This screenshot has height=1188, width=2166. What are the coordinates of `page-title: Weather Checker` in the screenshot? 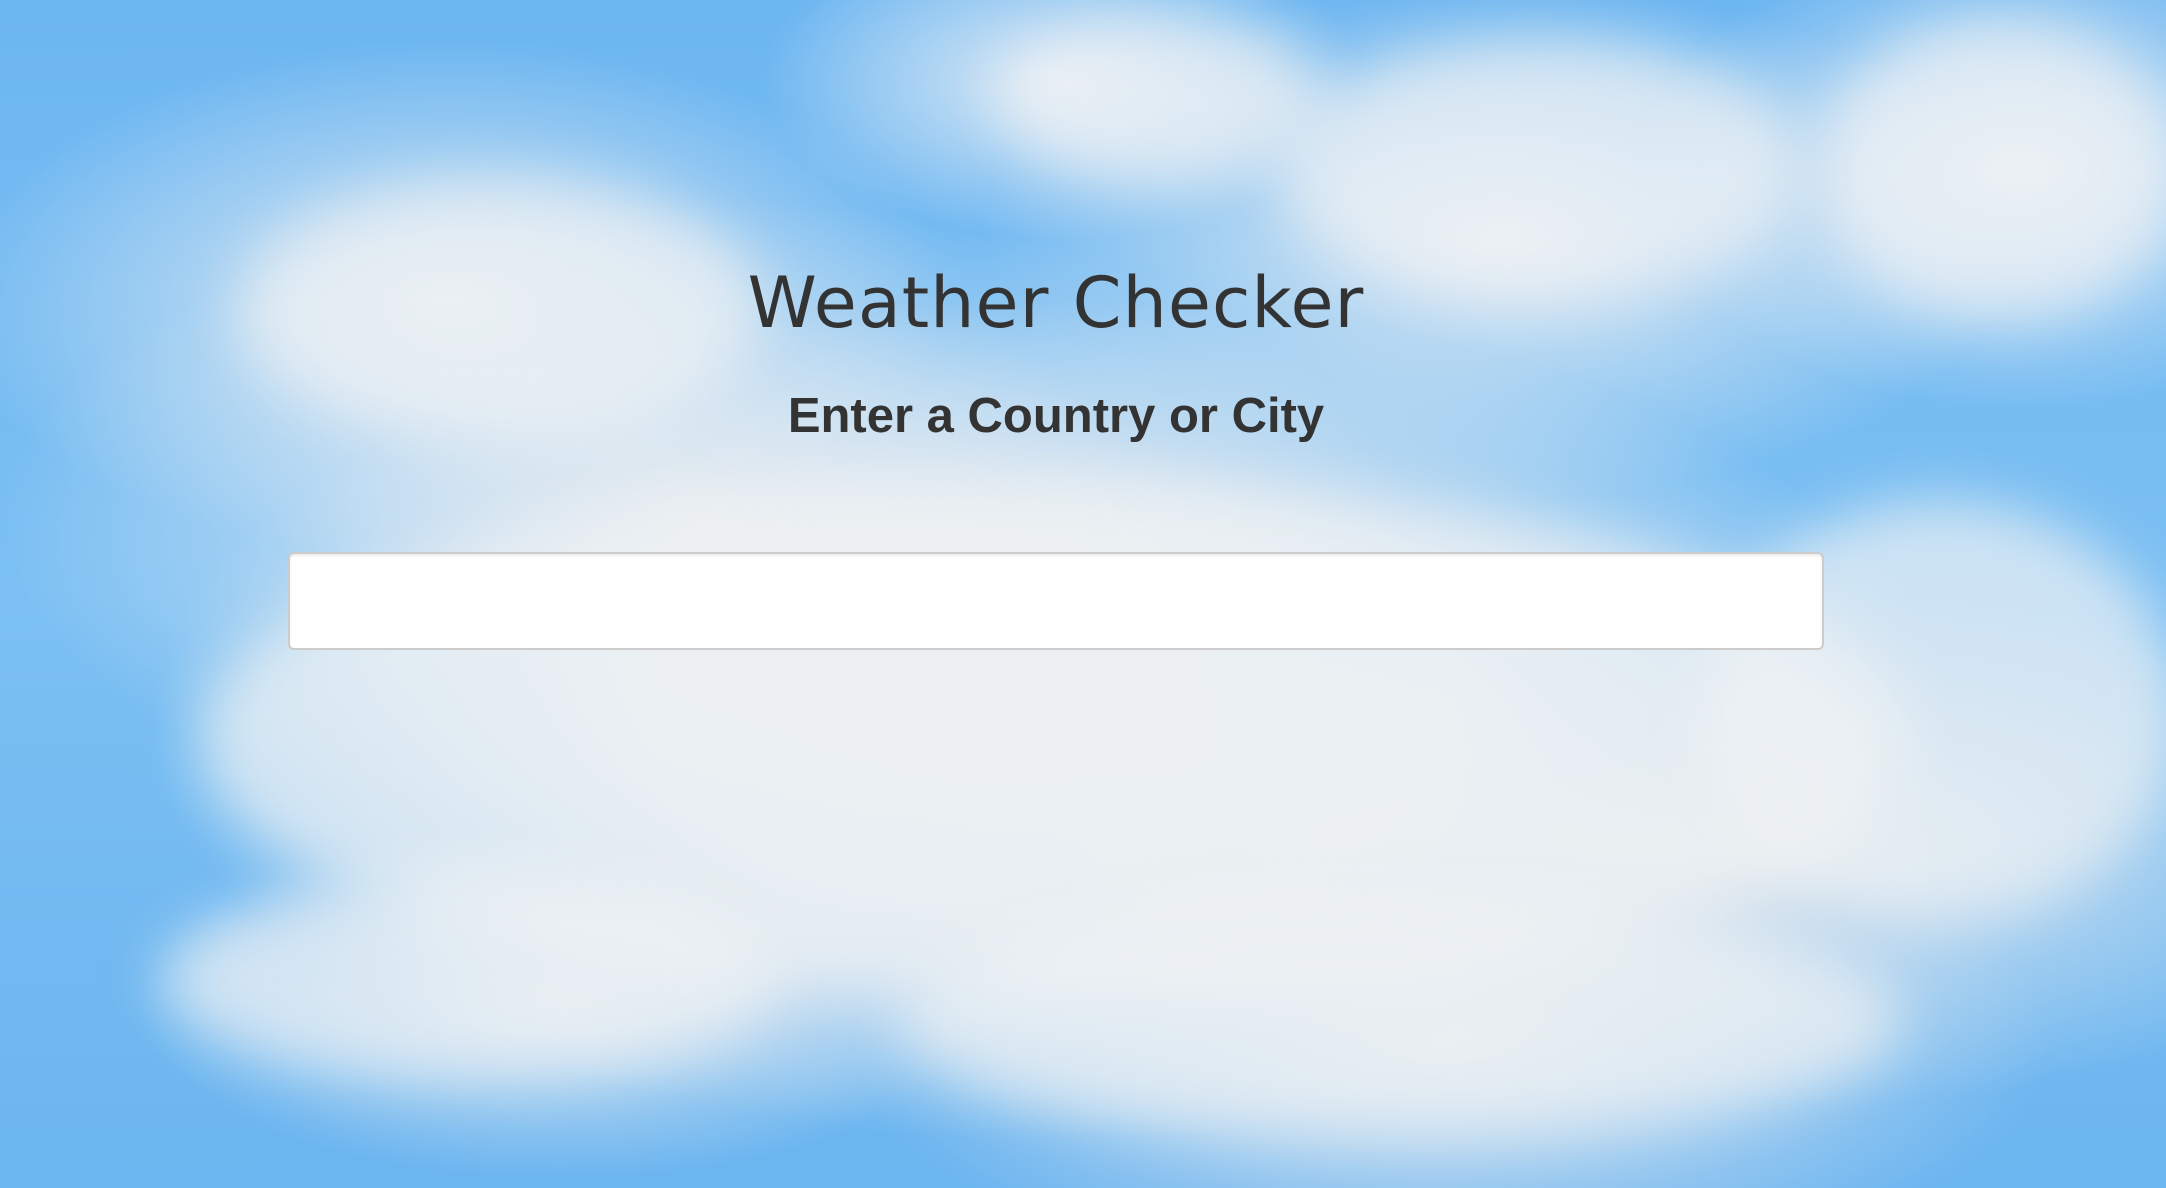 It's located at (1056, 303).